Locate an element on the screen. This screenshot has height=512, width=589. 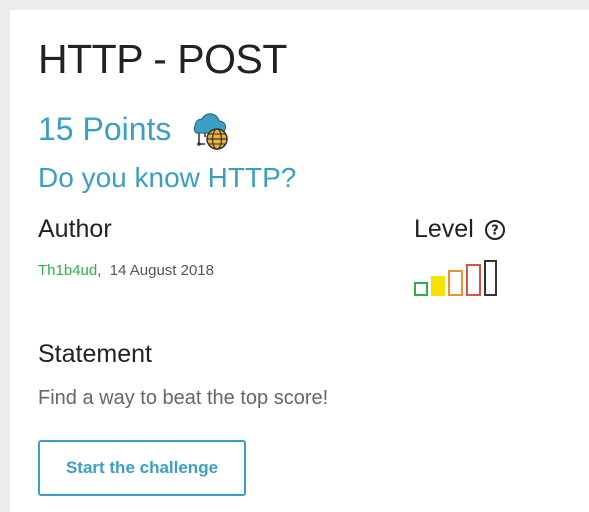
author-heading: Author is located at coordinates (75, 229).